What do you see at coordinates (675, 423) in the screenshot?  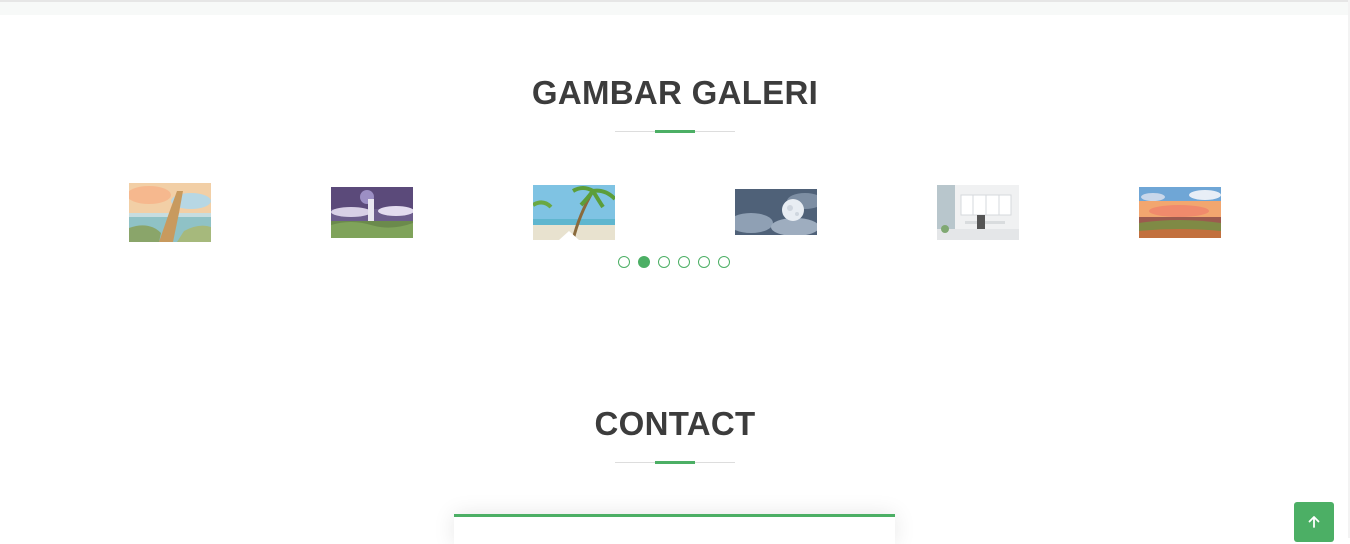 I see `contact-title: CONTACT` at bounding box center [675, 423].